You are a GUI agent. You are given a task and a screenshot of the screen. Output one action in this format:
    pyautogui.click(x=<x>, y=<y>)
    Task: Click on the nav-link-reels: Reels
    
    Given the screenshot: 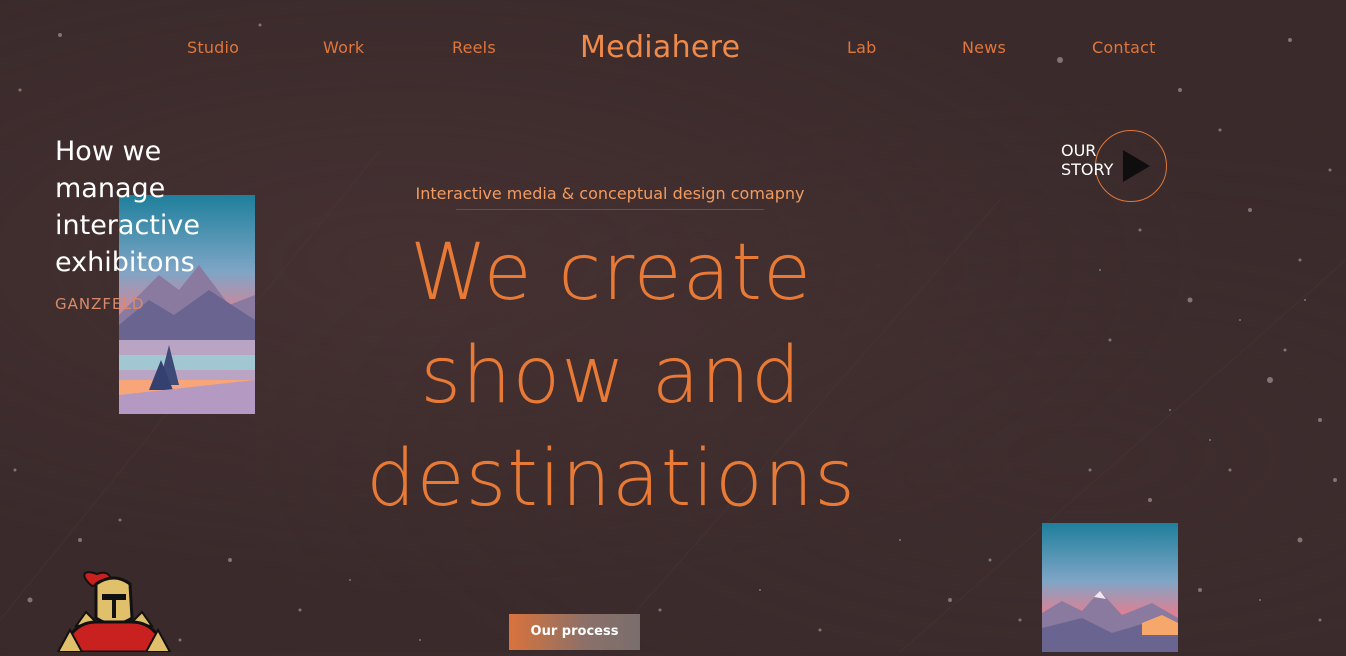 What is the action you would take?
    pyautogui.click(x=474, y=47)
    